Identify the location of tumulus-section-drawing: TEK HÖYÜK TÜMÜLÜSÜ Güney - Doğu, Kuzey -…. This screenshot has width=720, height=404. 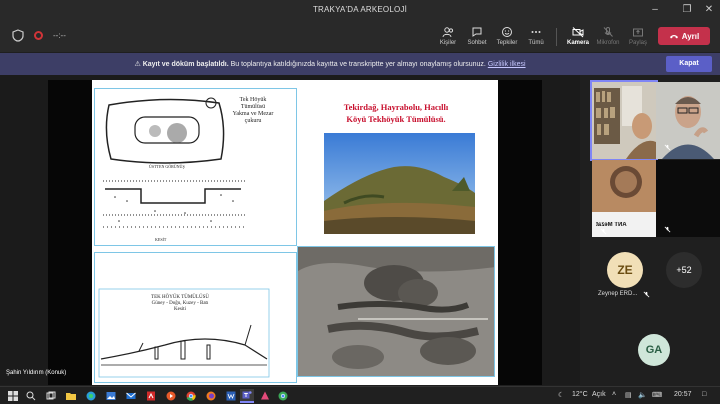
(195, 317).